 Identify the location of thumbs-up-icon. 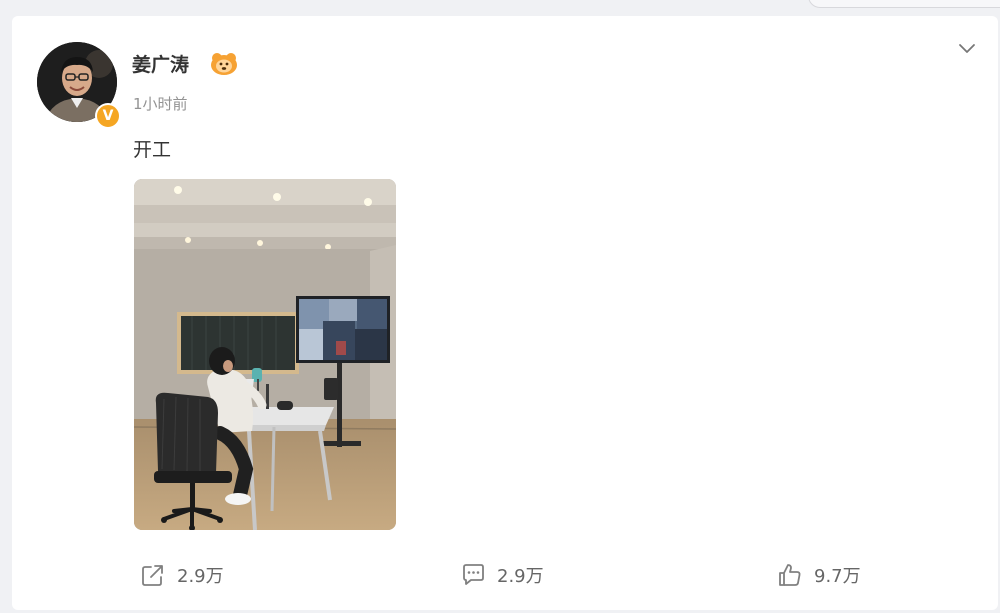
(790, 575).